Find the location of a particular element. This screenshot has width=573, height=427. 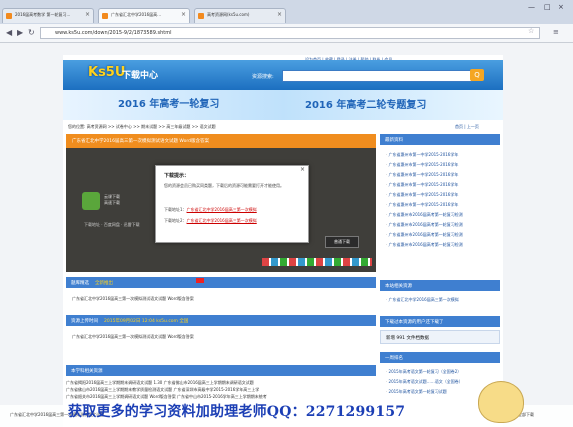

breadcrumb-right-links: 首页 | 上一页 is located at coordinates (467, 127).